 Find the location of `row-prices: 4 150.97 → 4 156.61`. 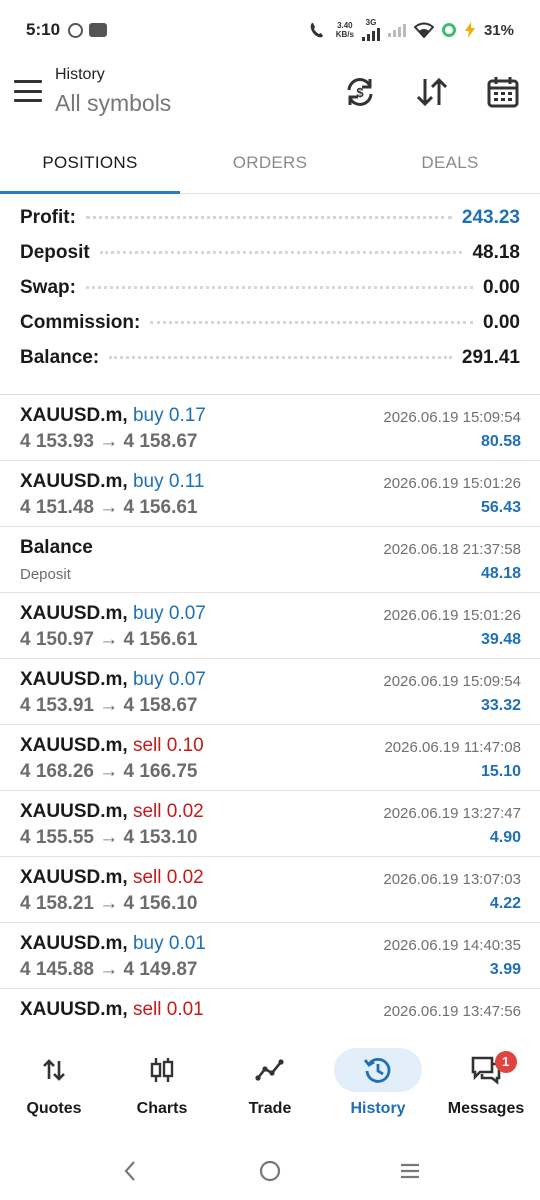

row-prices: 4 150.97 → 4 156.61 is located at coordinates (109, 639).